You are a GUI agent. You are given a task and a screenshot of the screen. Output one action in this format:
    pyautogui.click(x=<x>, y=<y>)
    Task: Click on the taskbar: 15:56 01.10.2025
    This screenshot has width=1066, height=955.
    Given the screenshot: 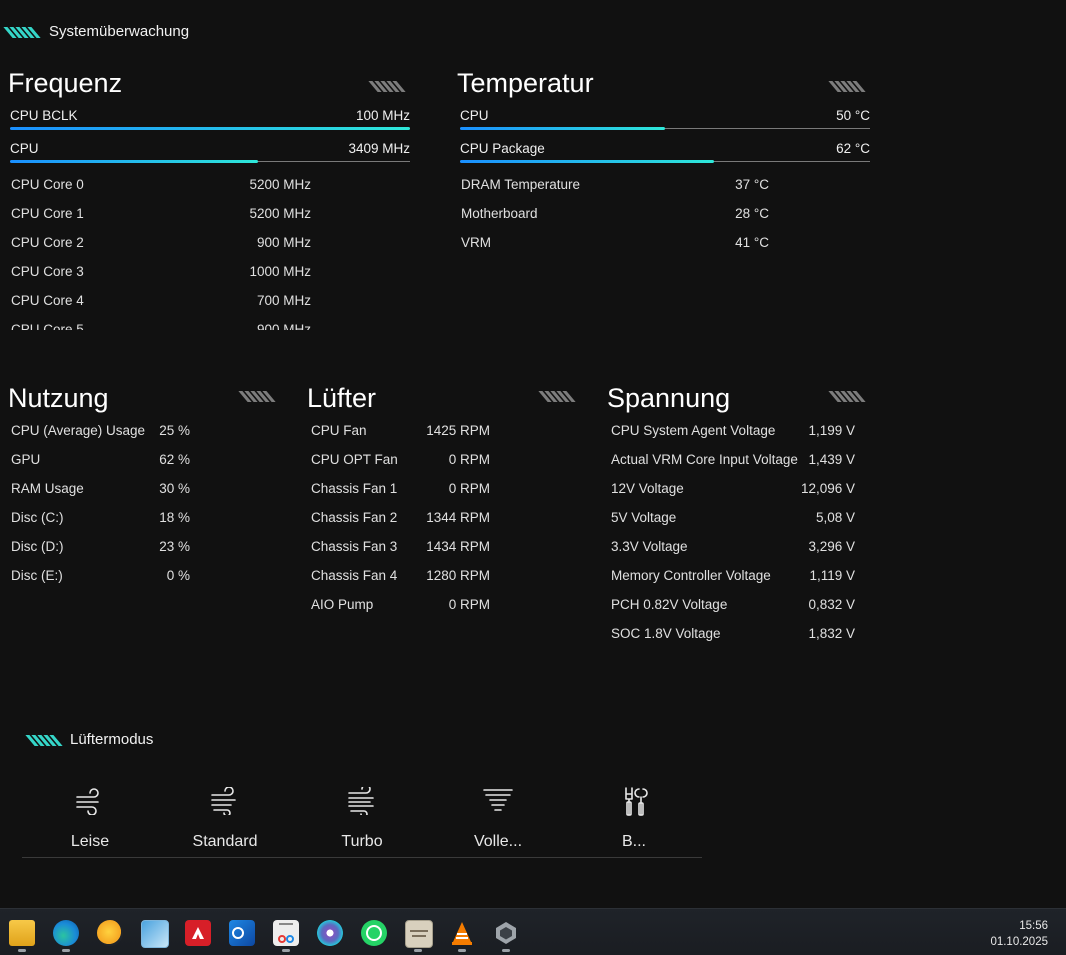 What is the action you would take?
    pyautogui.click(x=533, y=931)
    